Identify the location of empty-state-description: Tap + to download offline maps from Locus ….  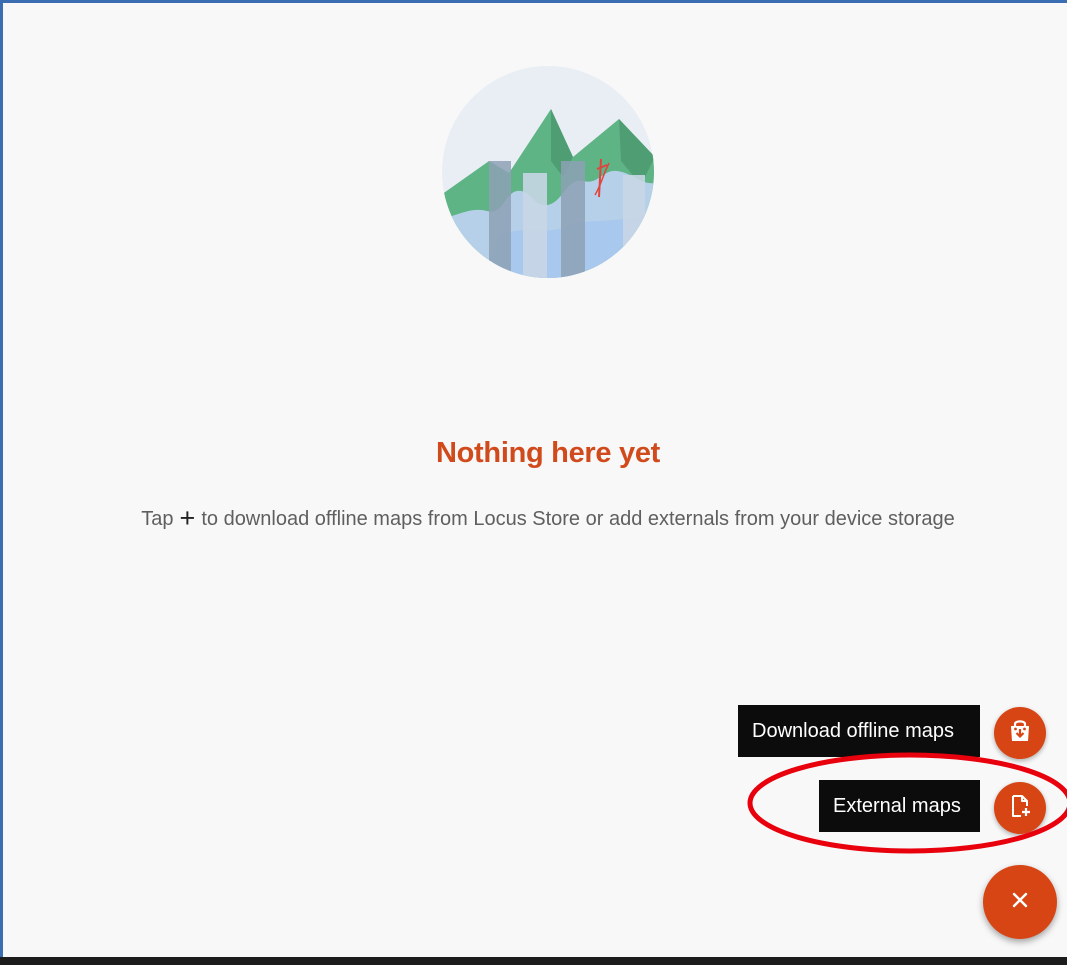
(535, 518).